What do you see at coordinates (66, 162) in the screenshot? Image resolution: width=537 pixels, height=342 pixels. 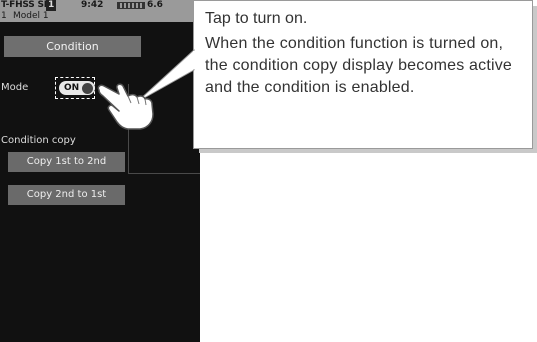 I see `copy-1st-to-2nd-button: Copy 1st to 2nd` at bounding box center [66, 162].